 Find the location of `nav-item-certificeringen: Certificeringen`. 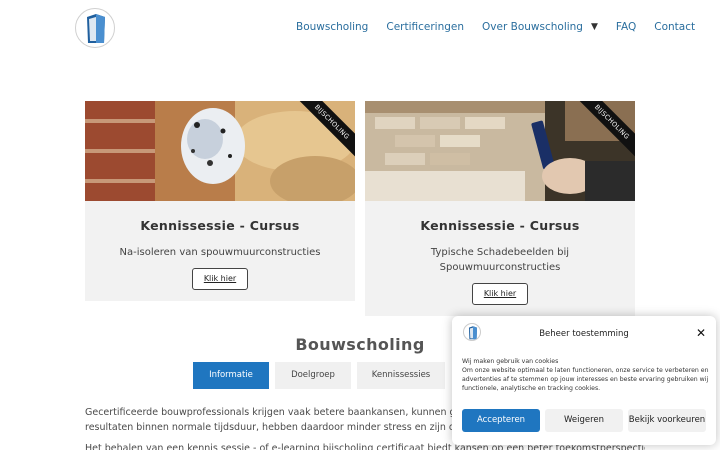

nav-item-certificeringen: Certificeringen is located at coordinates (425, 27).